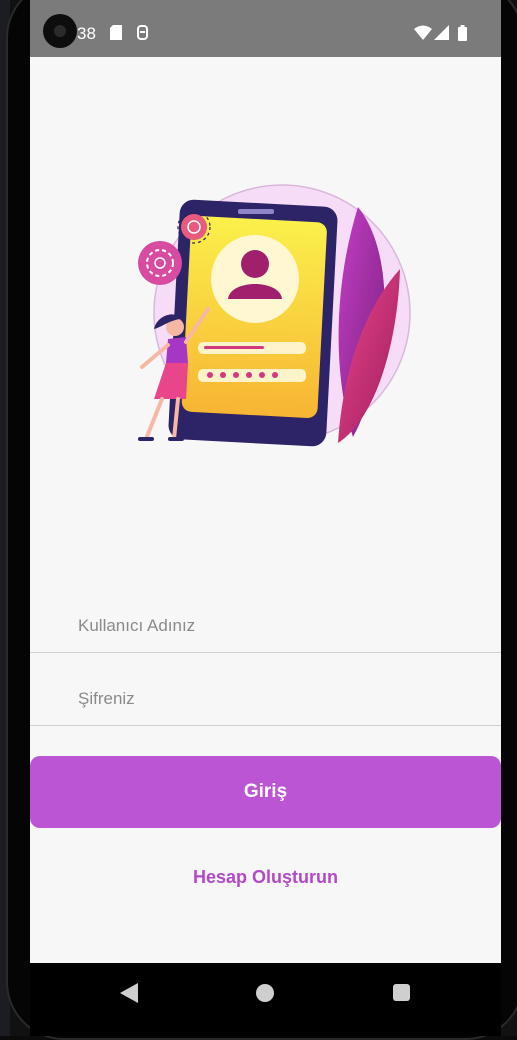 The image size is (517, 1040). Describe the element at coordinates (401, 992) in the screenshot. I see `recents-icon` at that location.